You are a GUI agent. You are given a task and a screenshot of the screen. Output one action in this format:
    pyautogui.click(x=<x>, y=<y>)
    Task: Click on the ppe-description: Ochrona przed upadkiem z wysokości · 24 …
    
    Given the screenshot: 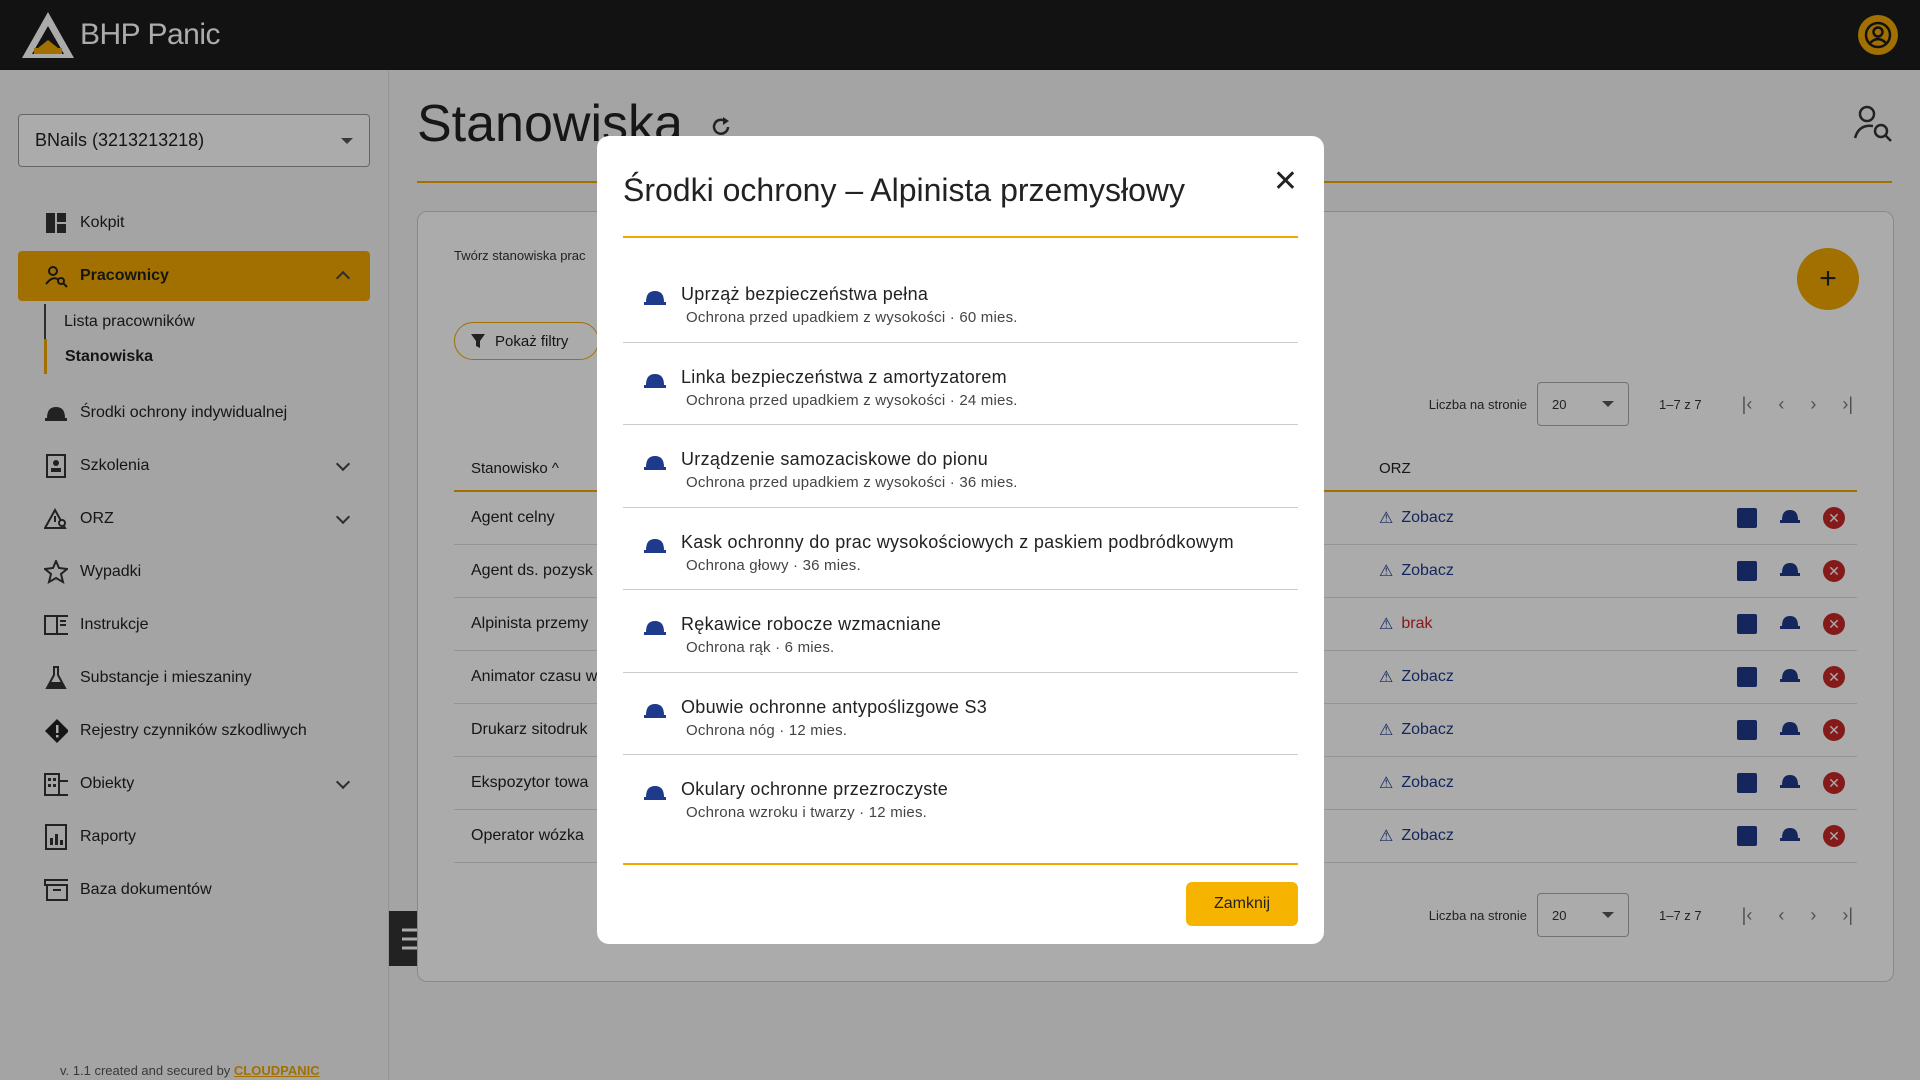 What is the action you would take?
    pyautogui.click(x=852, y=400)
    